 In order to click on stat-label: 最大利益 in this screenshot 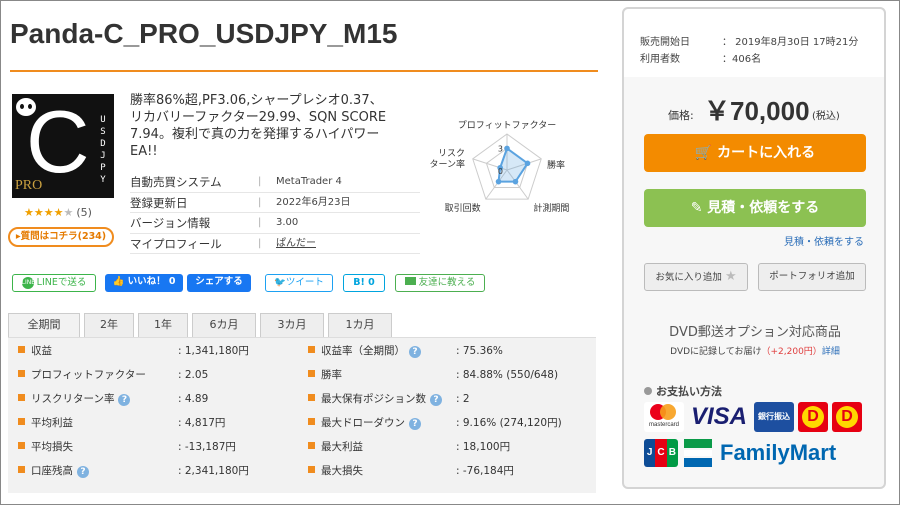, I will do `click(342, 447)`.